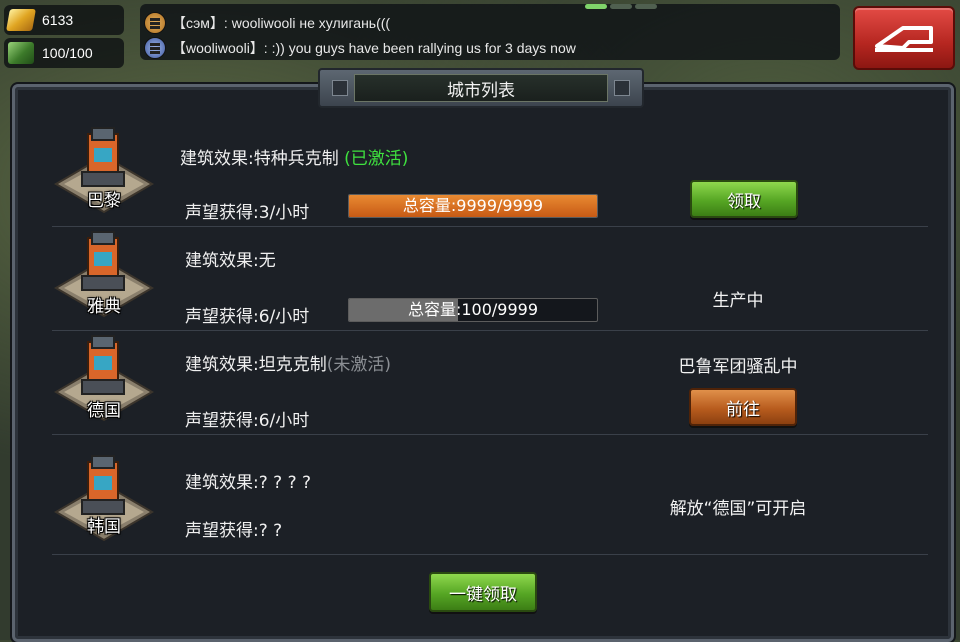 The height and width of the screenshot is (642, 960). I want to click on gold-resource: 6133, so click(64, 20).